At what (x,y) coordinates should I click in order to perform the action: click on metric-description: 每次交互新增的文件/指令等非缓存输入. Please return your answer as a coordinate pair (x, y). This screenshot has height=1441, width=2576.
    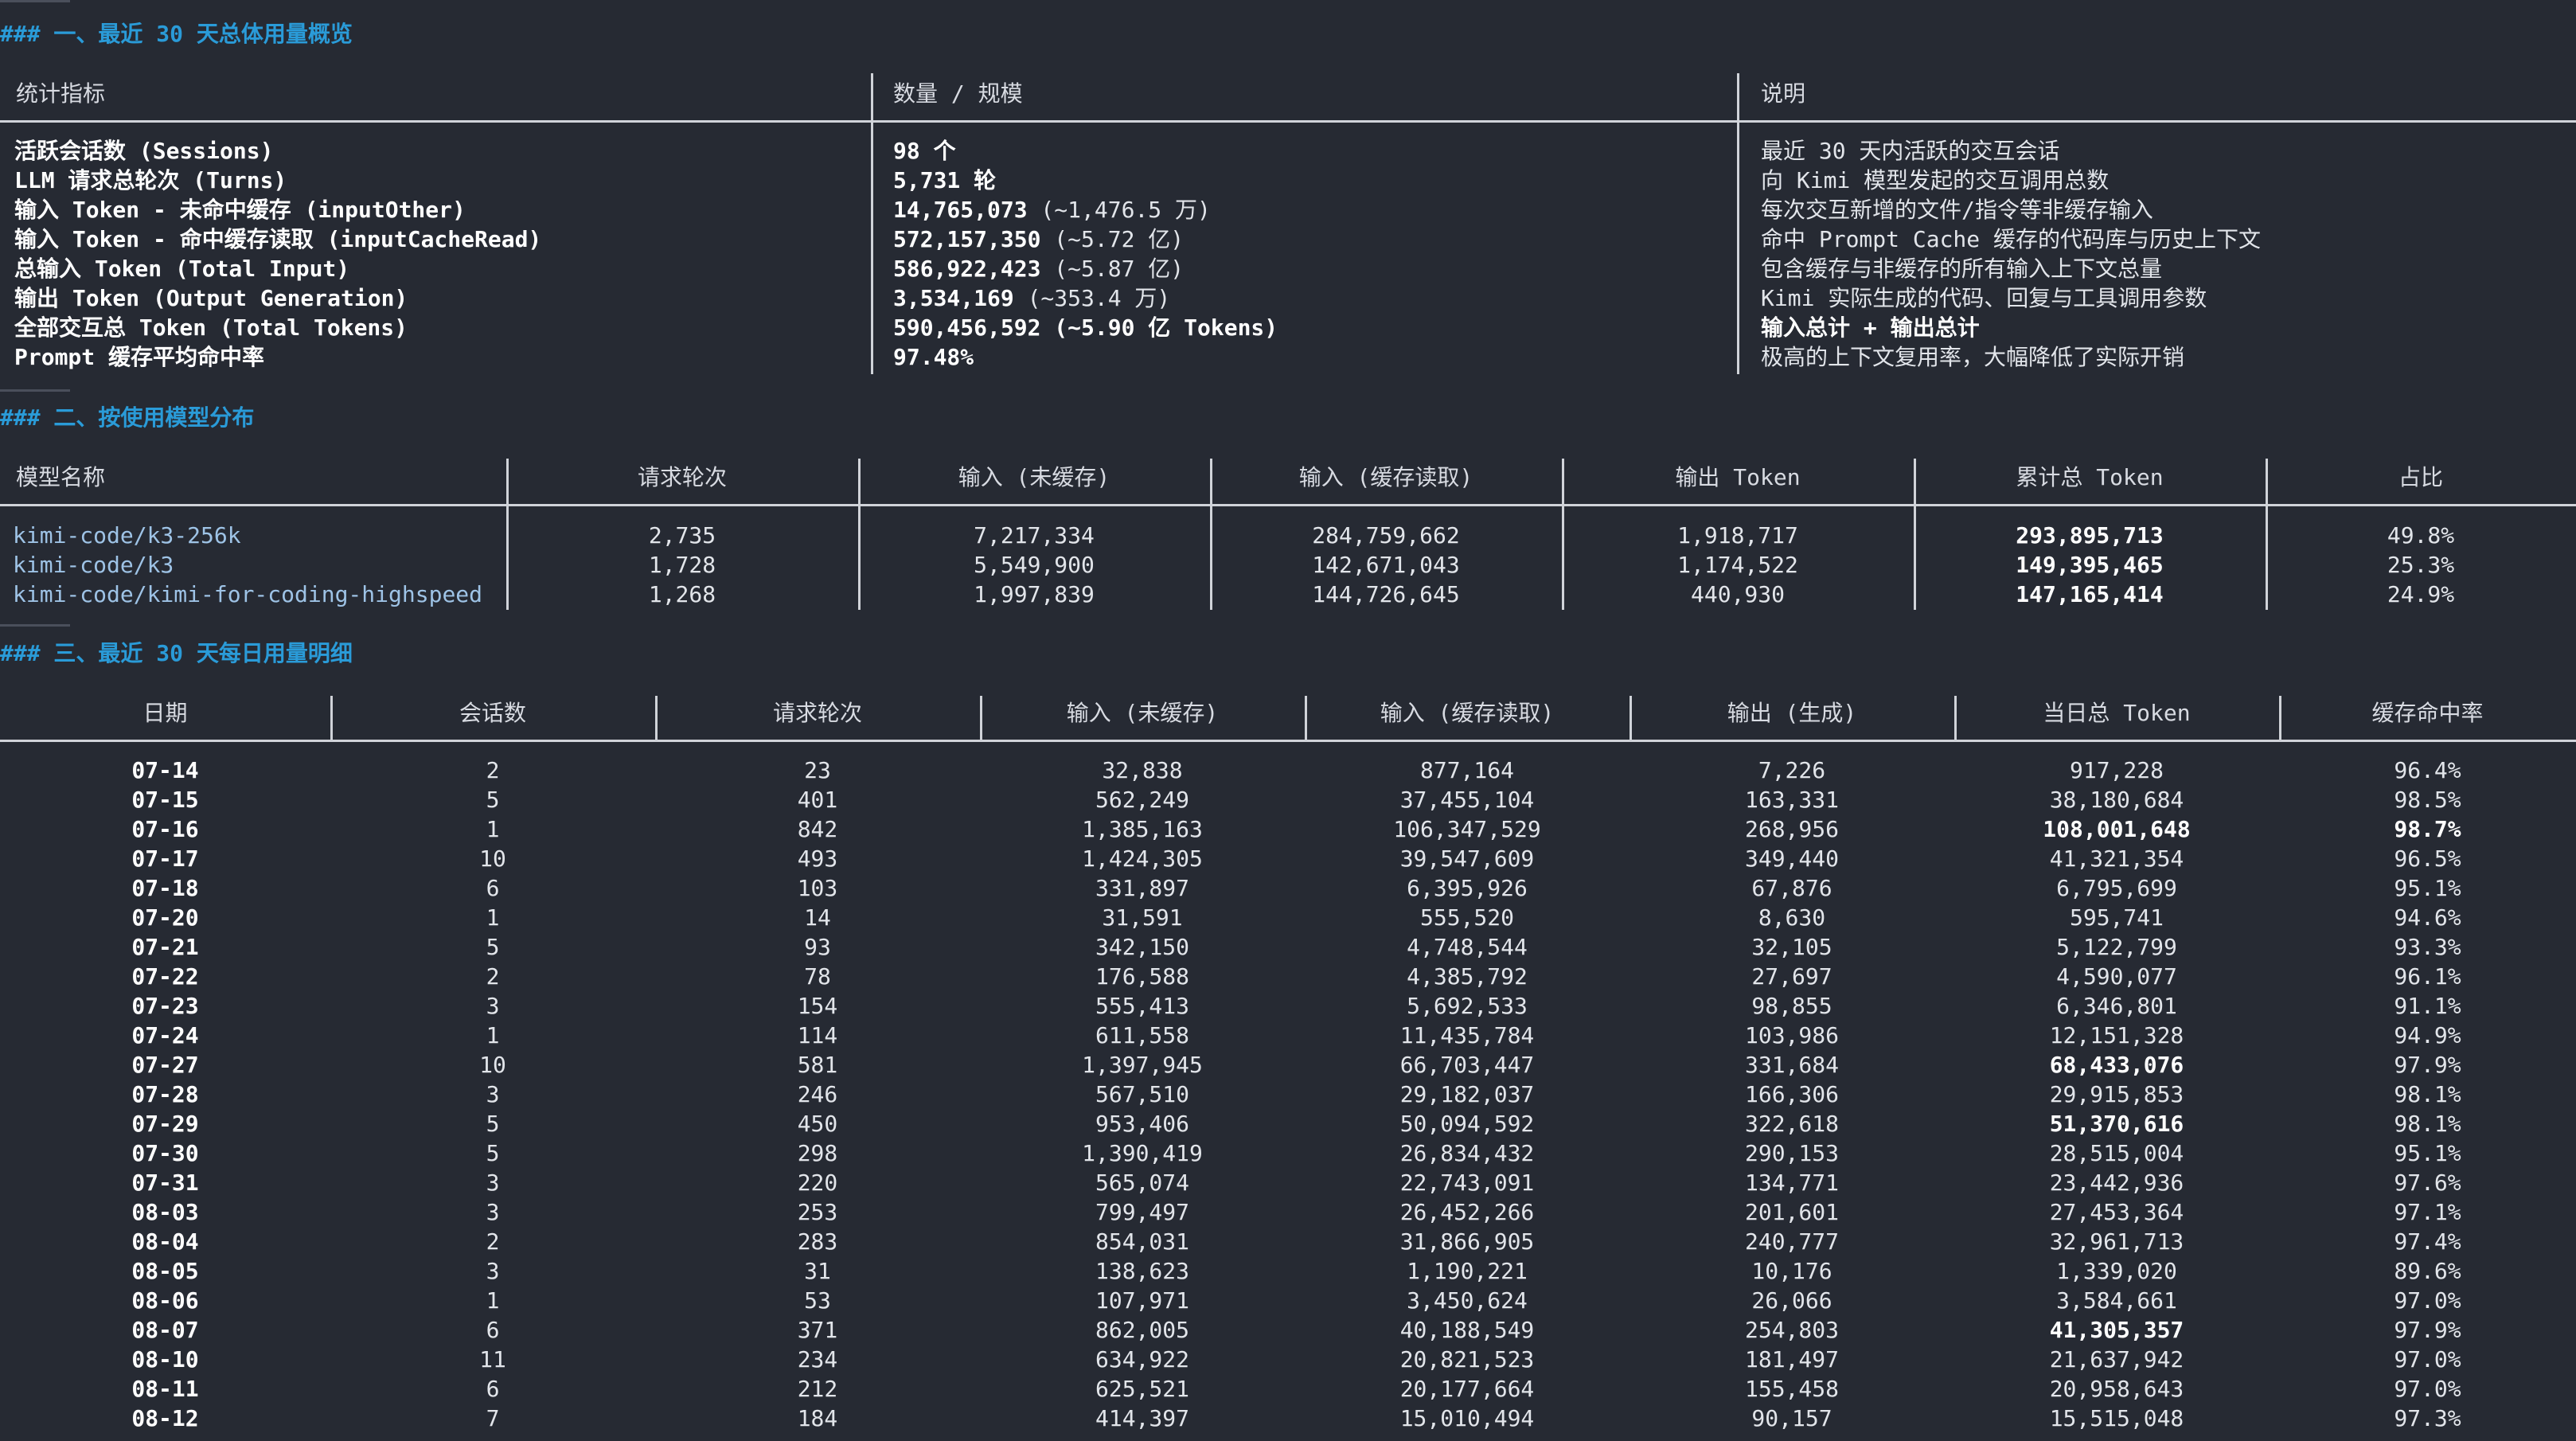
    Looking at the image, I should click on (1957, 210).